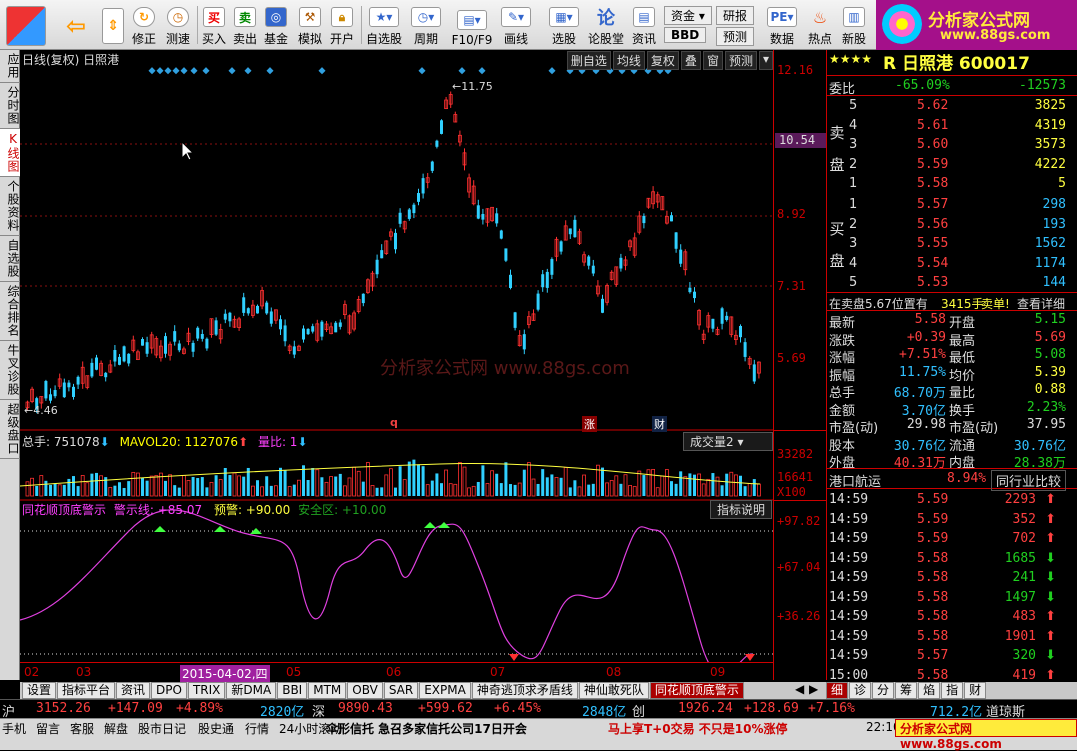 The image size is (1077, 751). I want to click on right-tab-0: 细, so click(837, 690).